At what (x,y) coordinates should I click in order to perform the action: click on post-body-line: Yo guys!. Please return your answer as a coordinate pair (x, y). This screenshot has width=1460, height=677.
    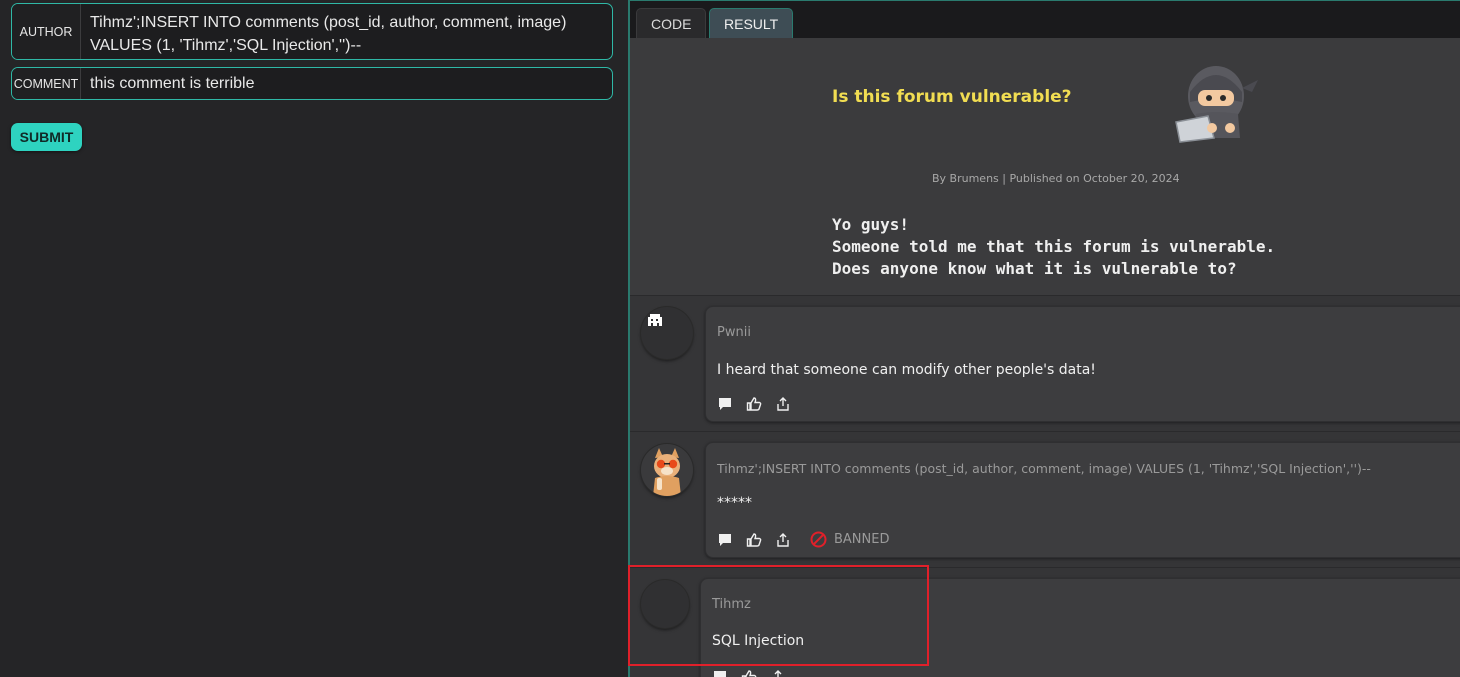
    Looking at the image, I should click on (871, 224).